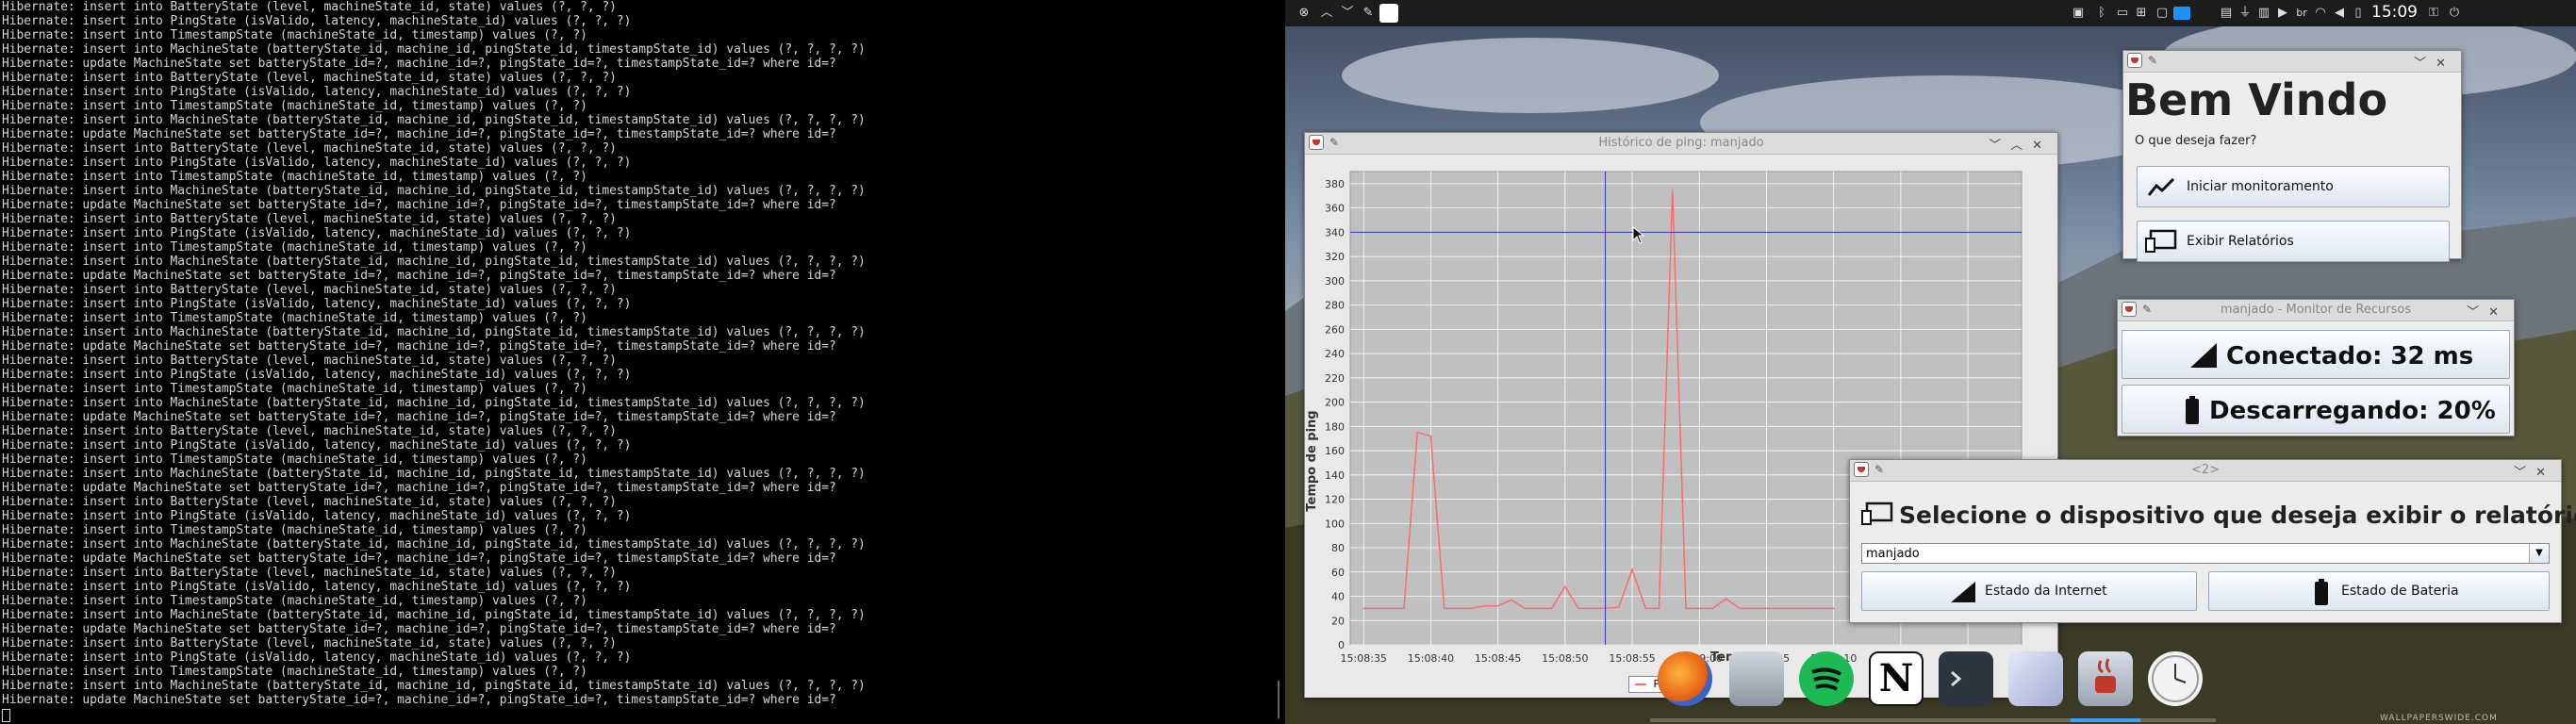 The image size is (2576, 724). I want to click on notion-icon: N, so click(1896, 678).